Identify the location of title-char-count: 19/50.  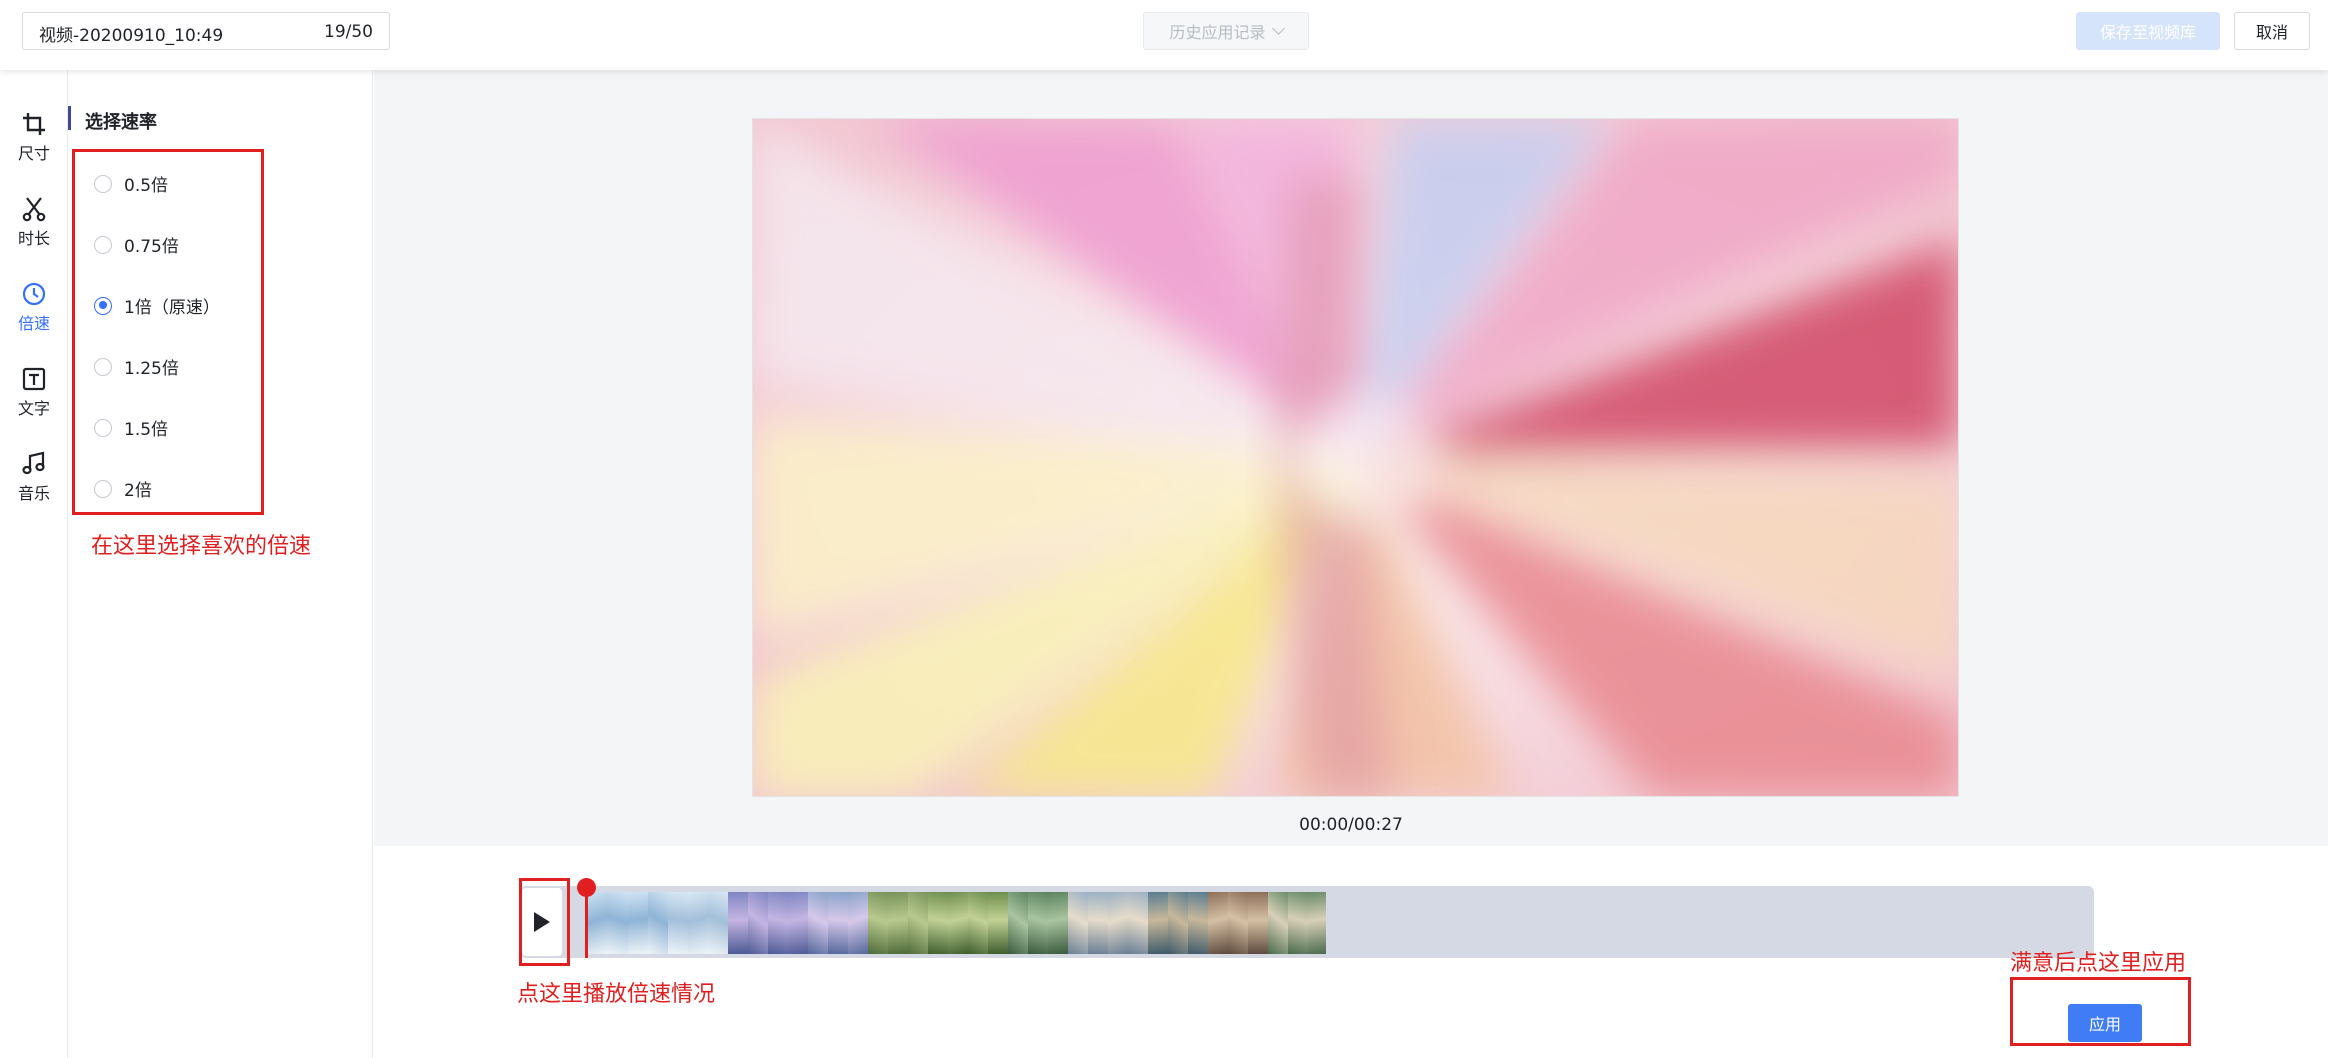
(348, 32).